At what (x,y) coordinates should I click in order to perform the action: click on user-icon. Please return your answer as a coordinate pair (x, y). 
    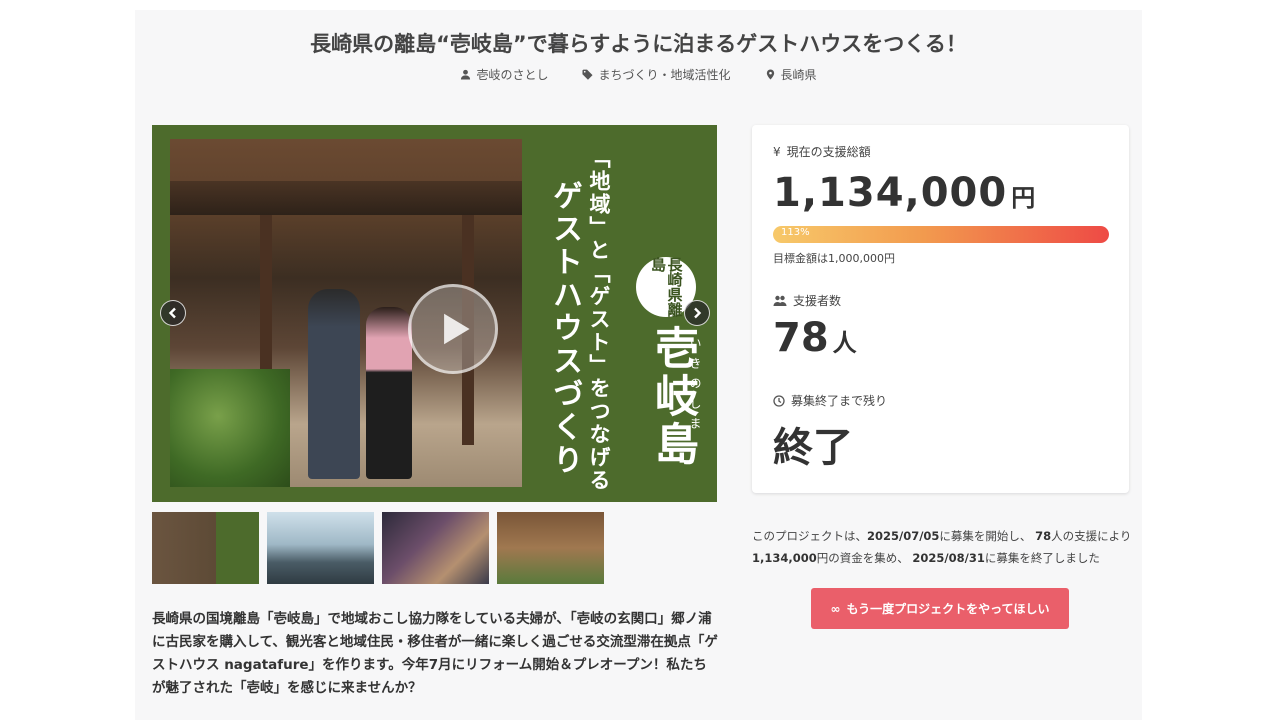
    Looking at the image, I should click on (466, 74).